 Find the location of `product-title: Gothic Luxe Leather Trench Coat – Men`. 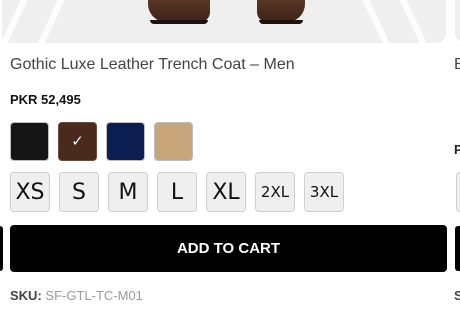

product-title: Gothic Luxe Leather Trench Coat – Men is located at coordinates (152, 65).